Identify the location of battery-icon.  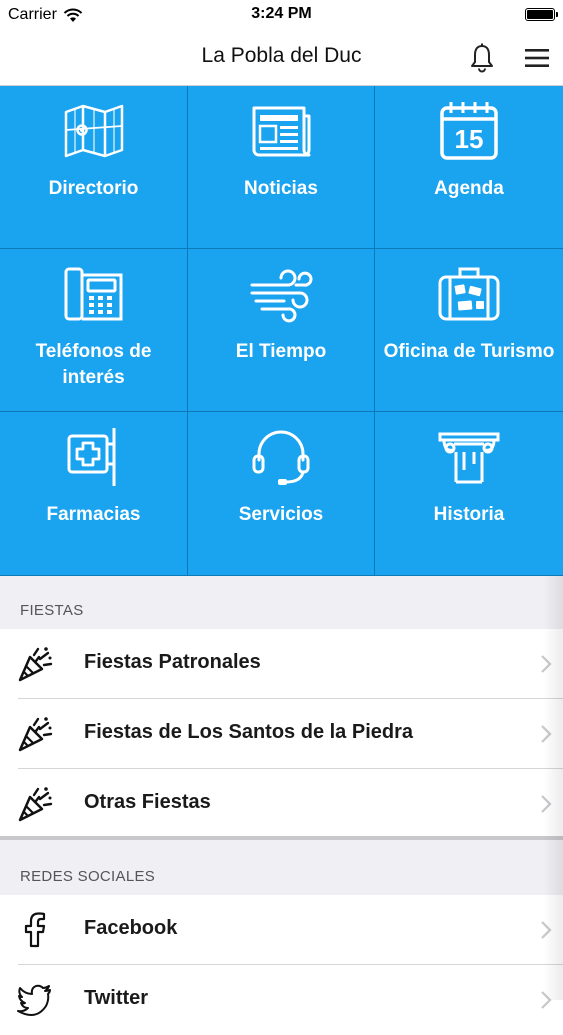
(541, 14).